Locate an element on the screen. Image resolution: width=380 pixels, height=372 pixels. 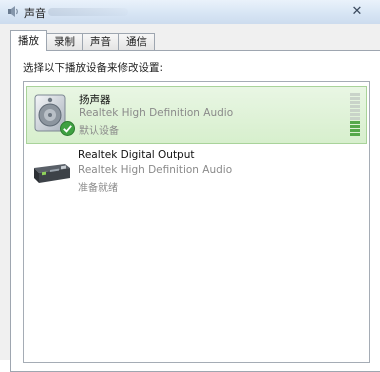
window-title: 声音 is located at coordinates (35, 13).